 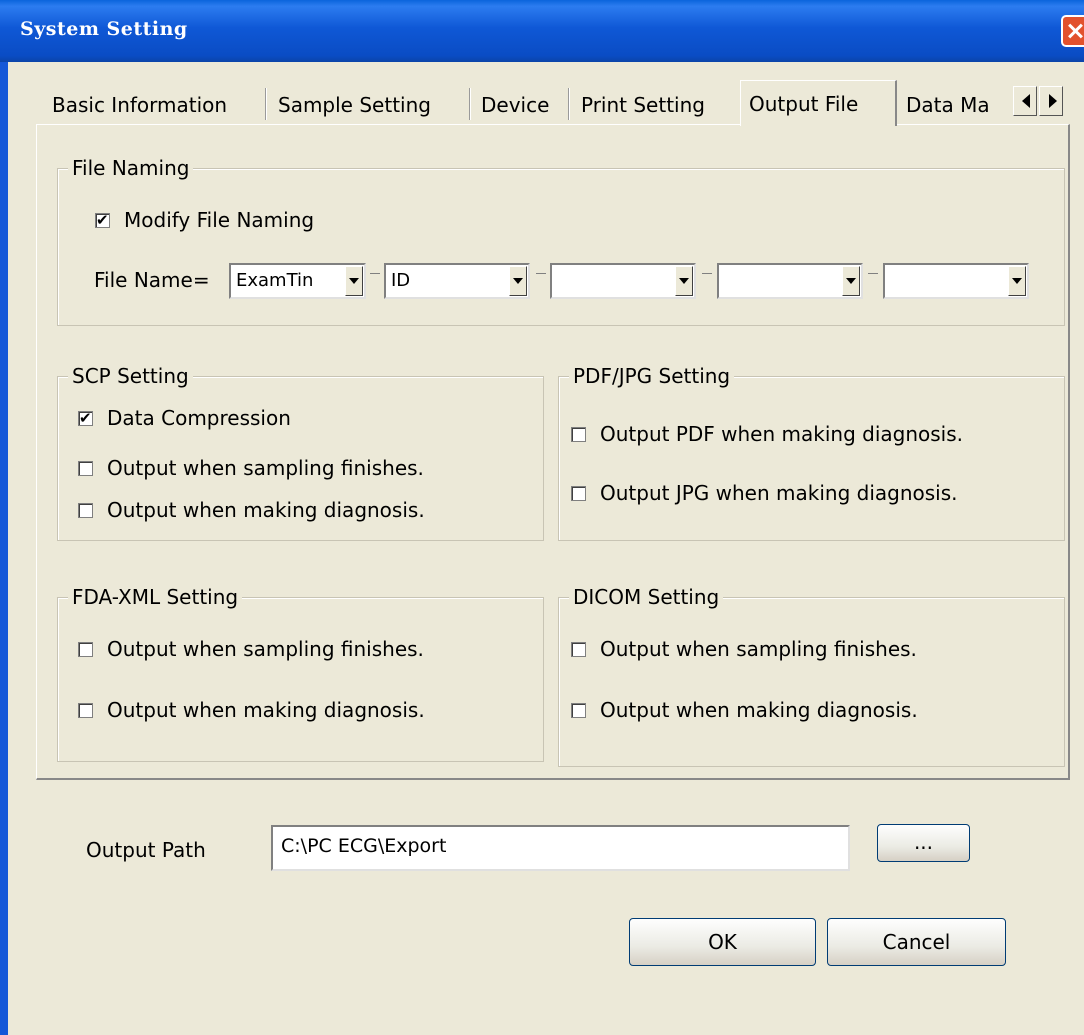 I want to click on tab-output-file: Output File, so click(x=818, y=103).